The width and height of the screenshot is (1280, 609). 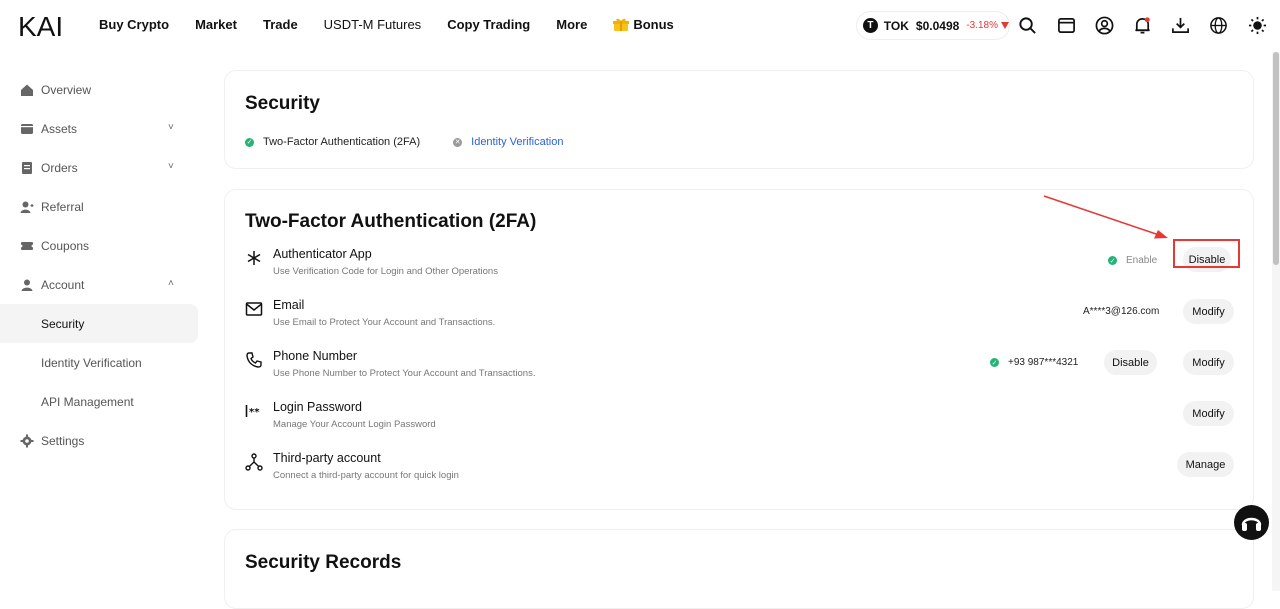 What do you see at coordinates (937, 25) in the screenshot?
I see `ticker-price: $0.0498` at bounding box center [937, 25].